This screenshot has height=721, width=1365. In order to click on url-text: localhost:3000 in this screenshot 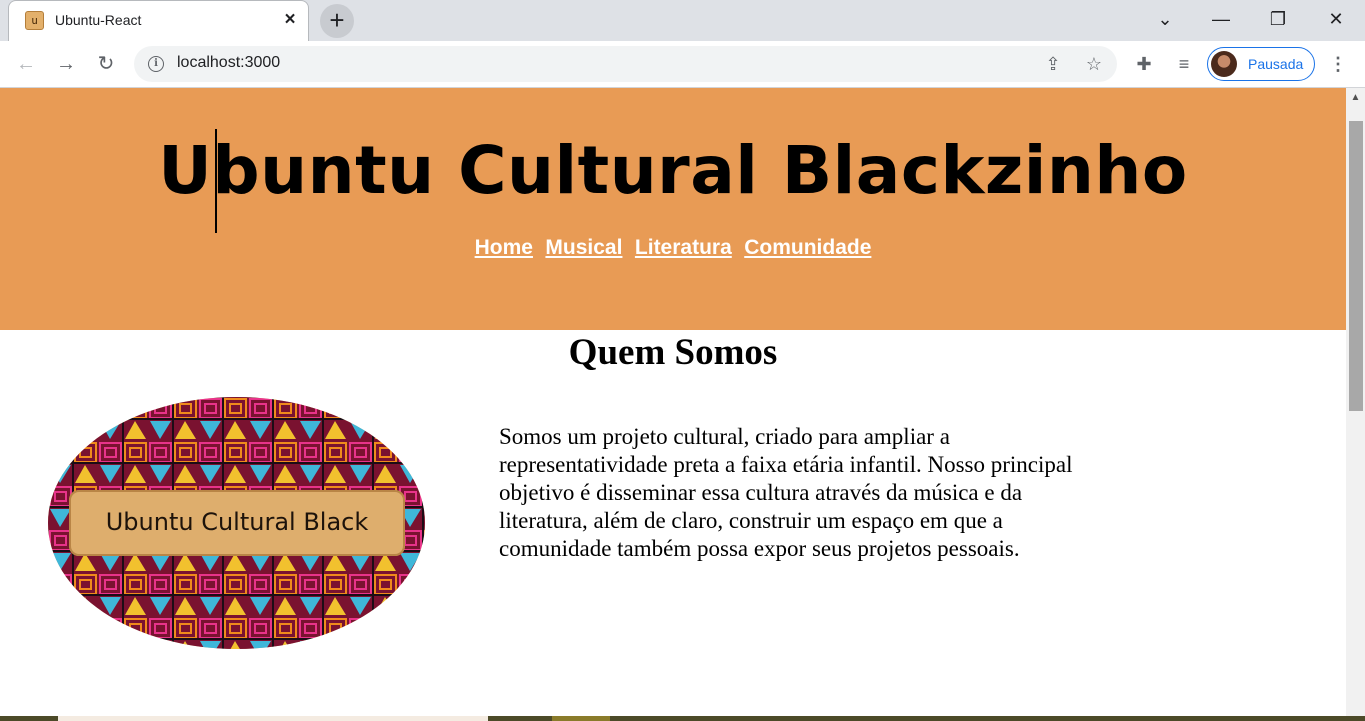, I will do `click(228, 63)`.